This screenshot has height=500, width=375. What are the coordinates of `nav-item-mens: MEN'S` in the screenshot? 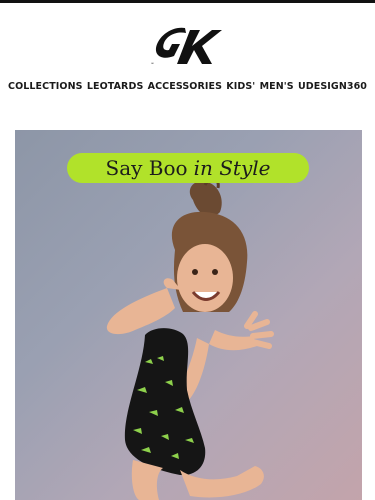 It's located at (277, 87).